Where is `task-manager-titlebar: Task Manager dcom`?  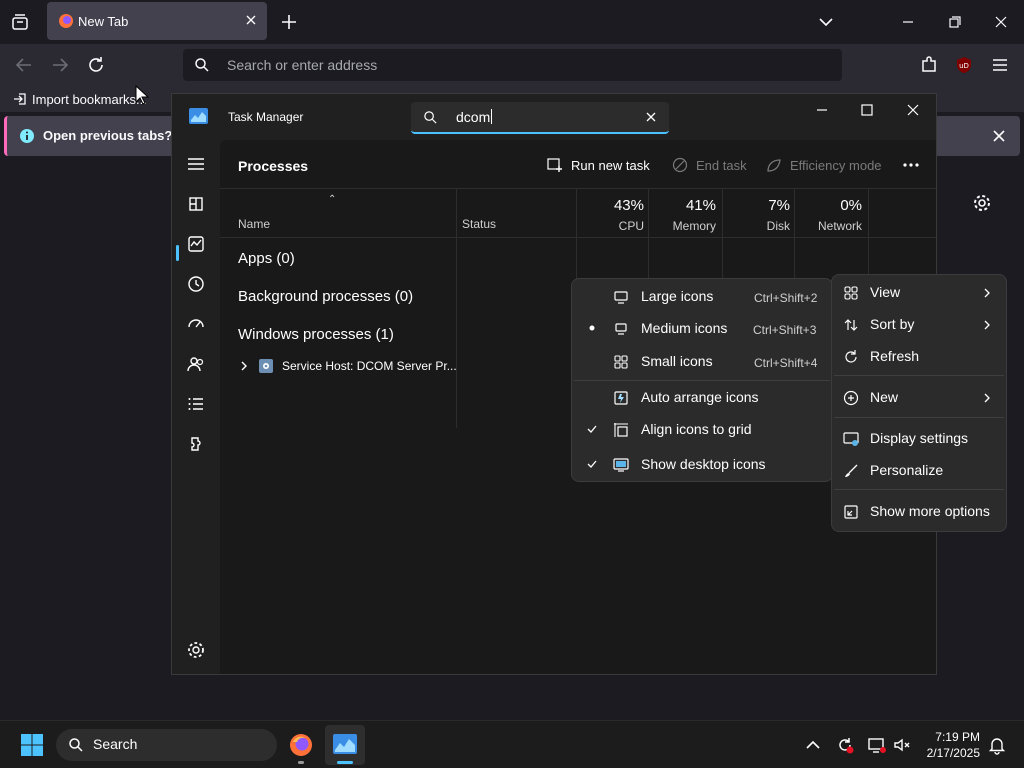
task-manager-titlebar: Task Manager dcom is located at coordinates (554, 117).